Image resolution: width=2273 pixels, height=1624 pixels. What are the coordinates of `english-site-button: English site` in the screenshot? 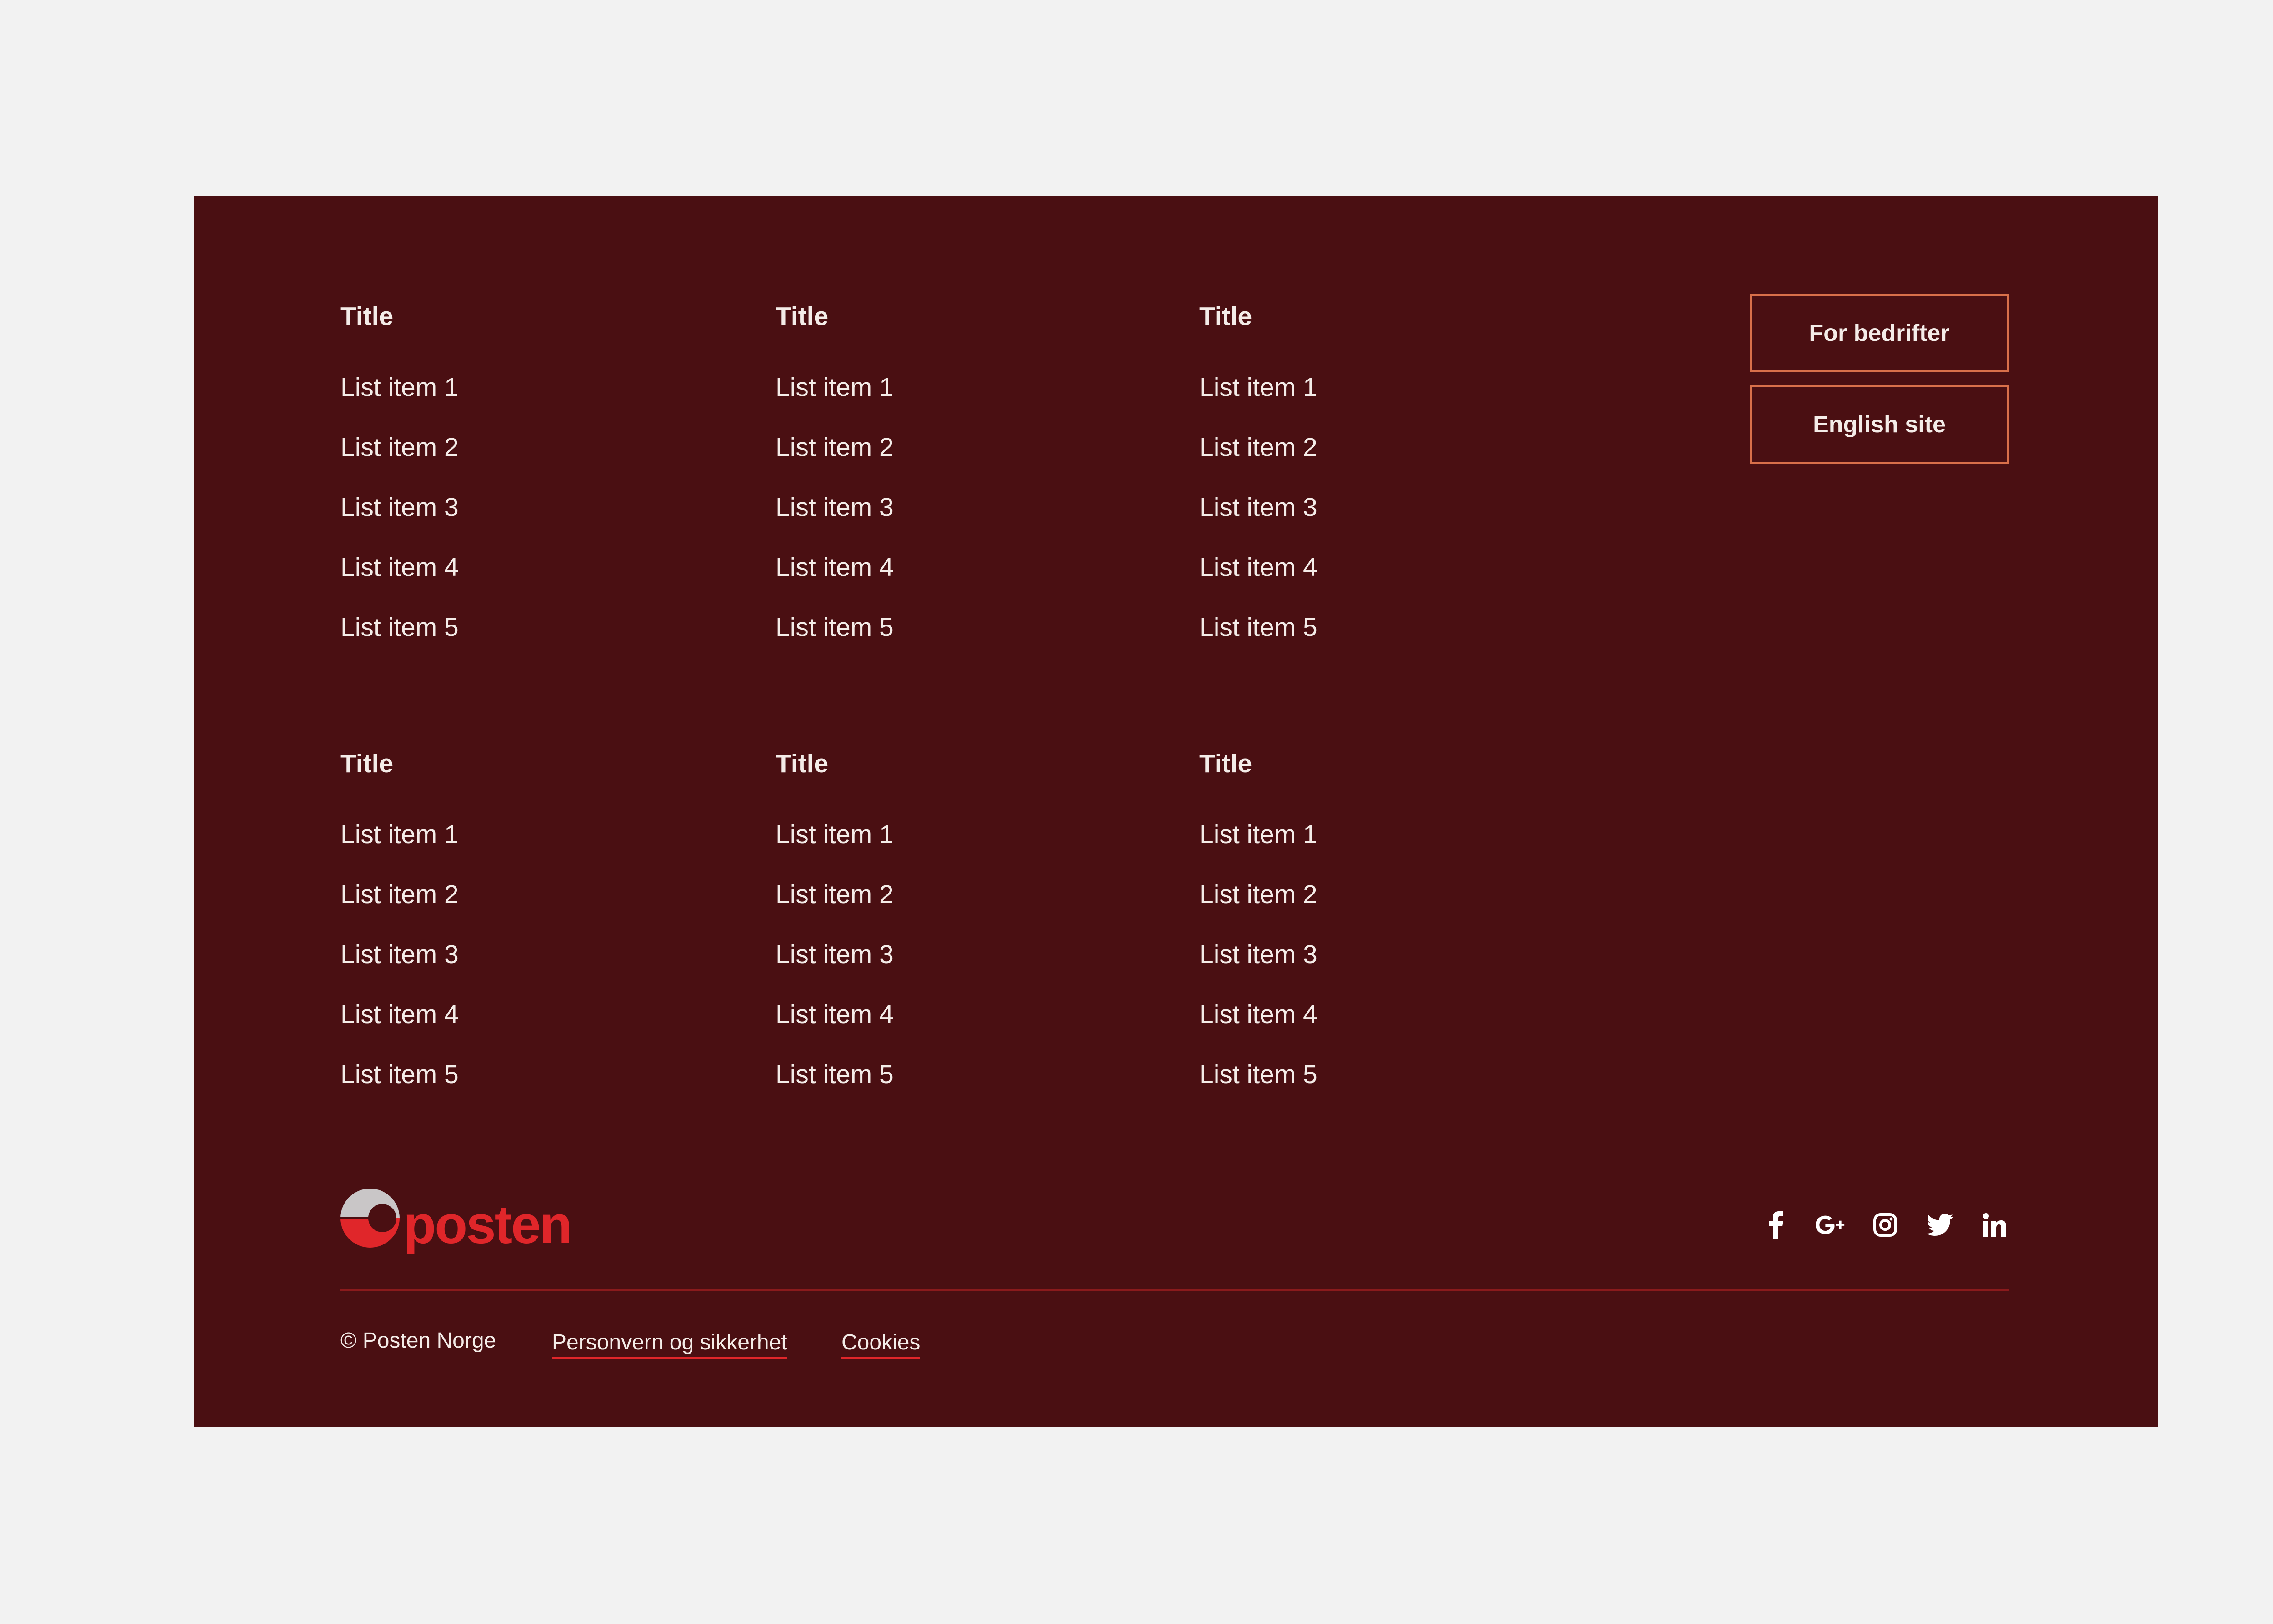 It's located at (1879, 424).